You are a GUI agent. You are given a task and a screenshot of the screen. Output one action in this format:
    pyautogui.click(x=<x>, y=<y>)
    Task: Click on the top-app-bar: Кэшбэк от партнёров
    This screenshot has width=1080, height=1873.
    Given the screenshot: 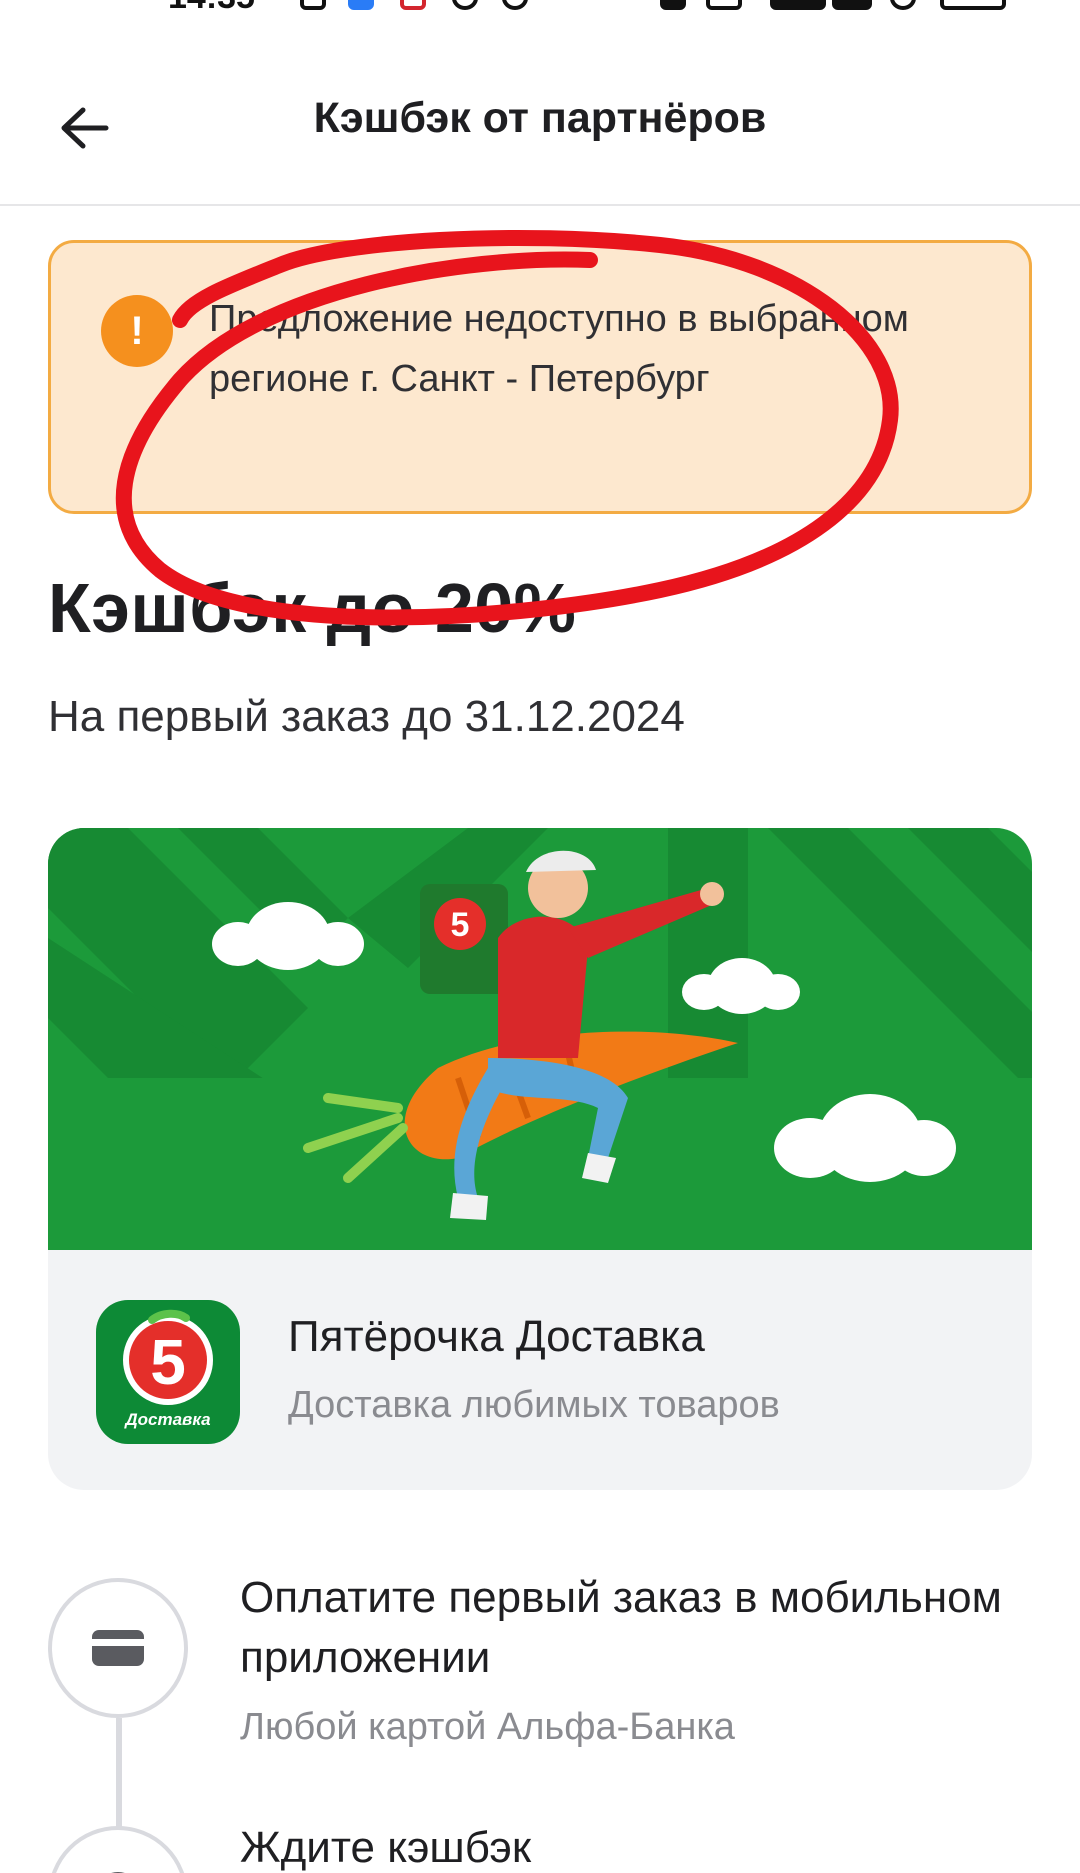 What is the action you would take?
    pyautogui.click(x=540, y=127)
    